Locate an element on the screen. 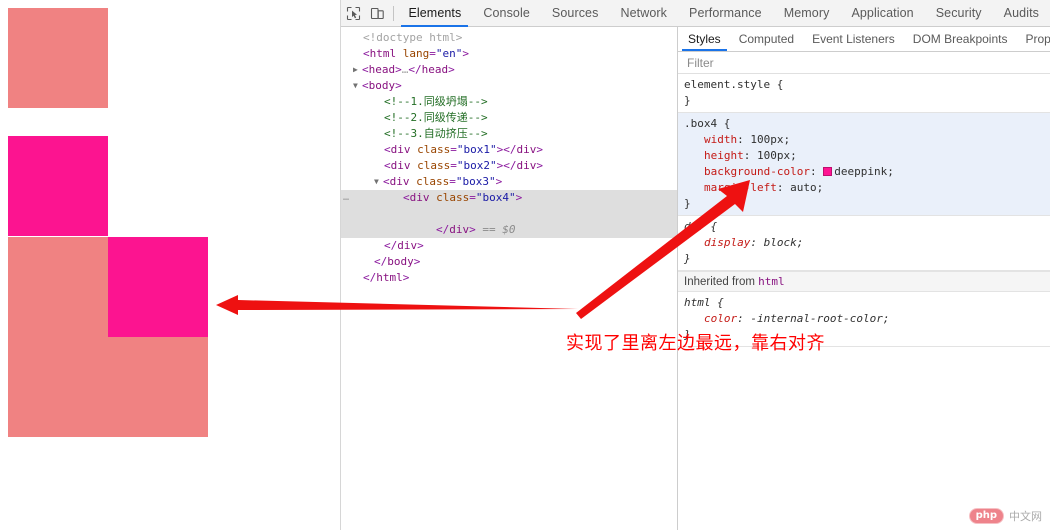  tab-dom-breakpoints: DOM Breakpoints is located at coordinates (960, 39).